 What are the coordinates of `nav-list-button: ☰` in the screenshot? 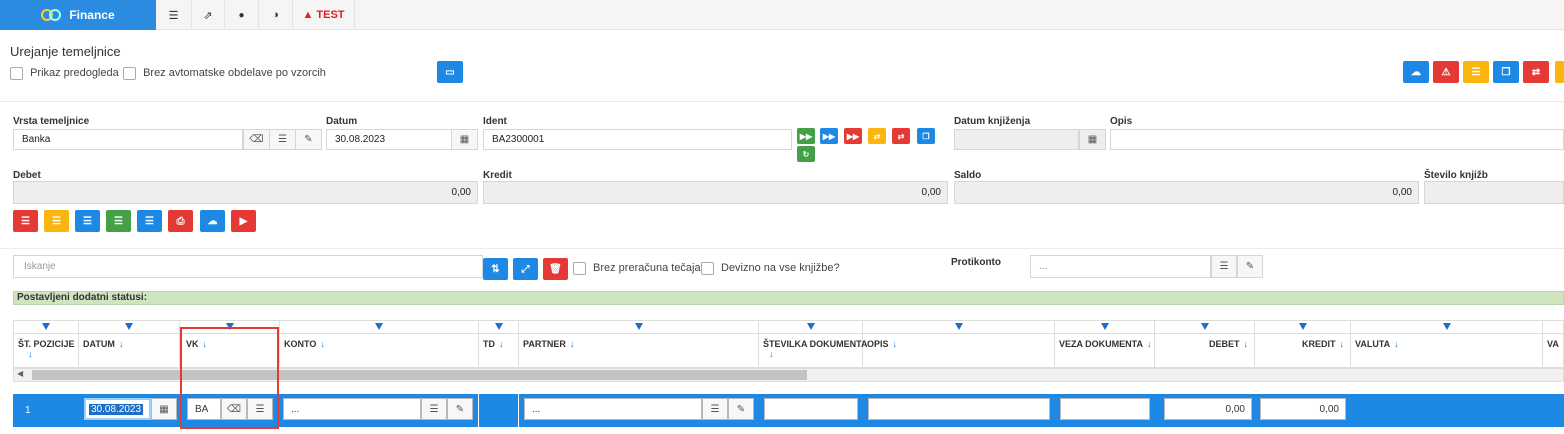 It's located at (174, 15).